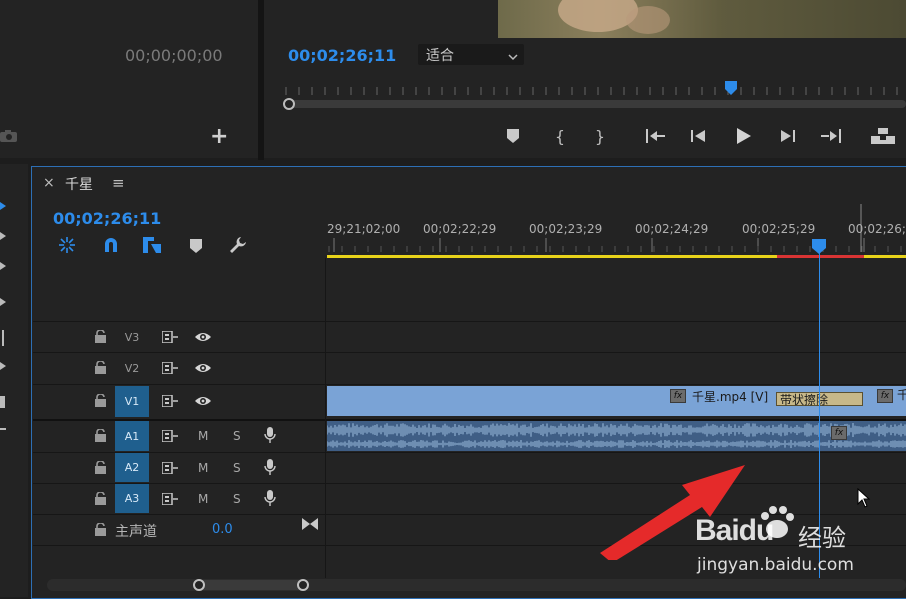 This screenshot has height=599, width=906. I want to click on master-track-label: 主声道, so click(136, 532).